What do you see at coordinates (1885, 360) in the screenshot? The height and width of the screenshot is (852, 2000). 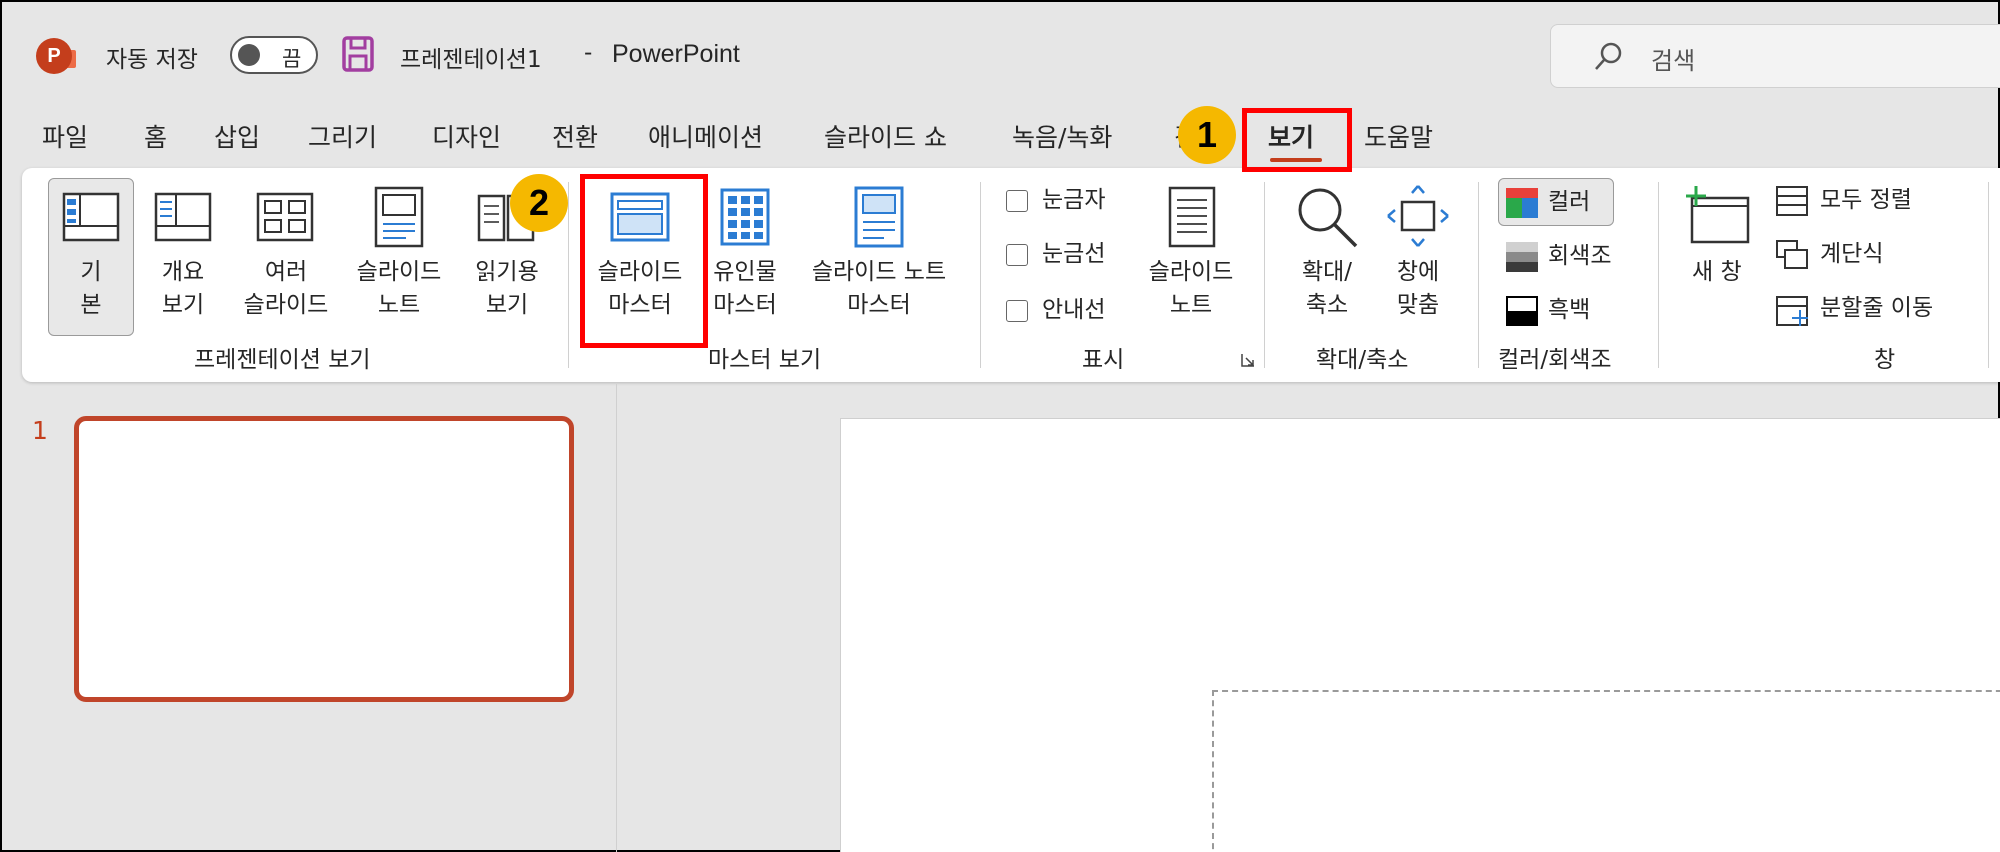 I see `group-label-window: 창` at bounding box center [1885, 360].